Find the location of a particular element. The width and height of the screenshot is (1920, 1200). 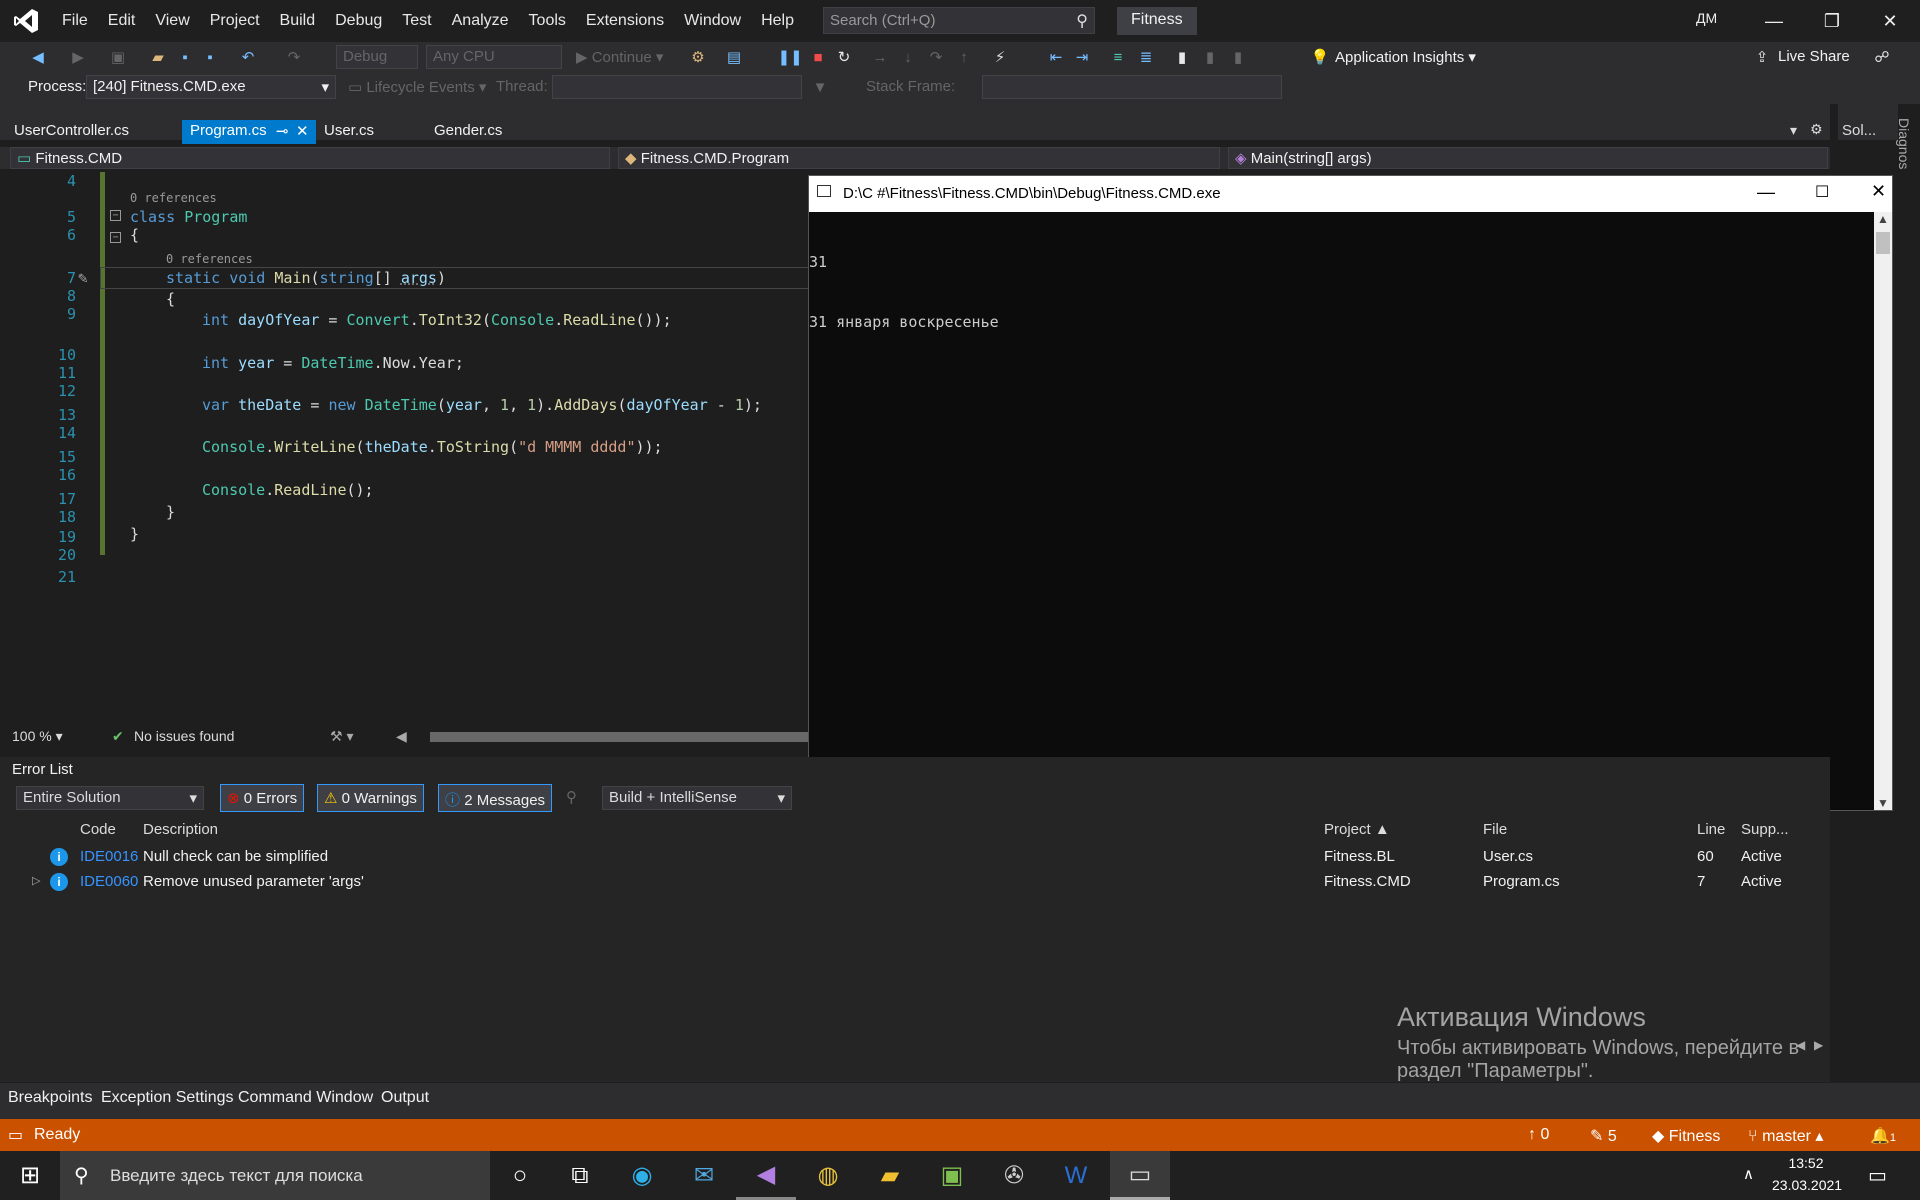

scroll-down-icon: ▼ is located at coordinates (1883, 803).